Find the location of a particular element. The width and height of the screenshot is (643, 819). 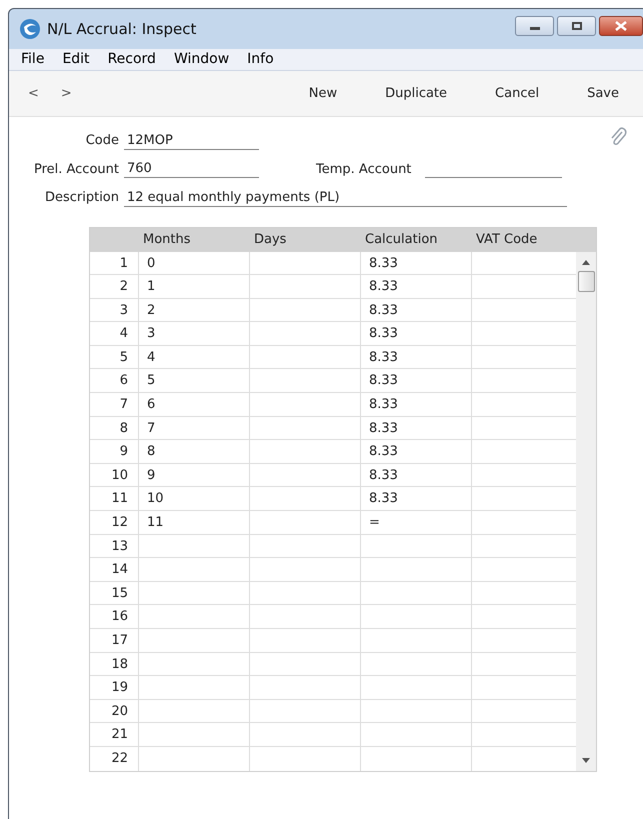

field-label: Code is located at coordinates (102, 141).